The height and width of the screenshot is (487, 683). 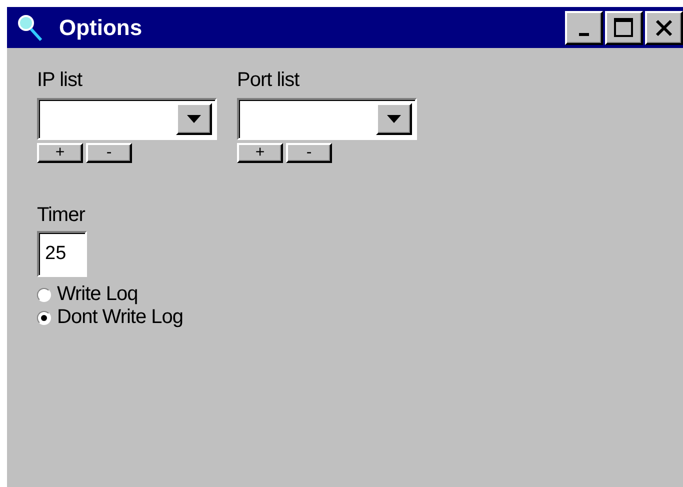 I want to click on close-icon, so click(x=664, y=28).